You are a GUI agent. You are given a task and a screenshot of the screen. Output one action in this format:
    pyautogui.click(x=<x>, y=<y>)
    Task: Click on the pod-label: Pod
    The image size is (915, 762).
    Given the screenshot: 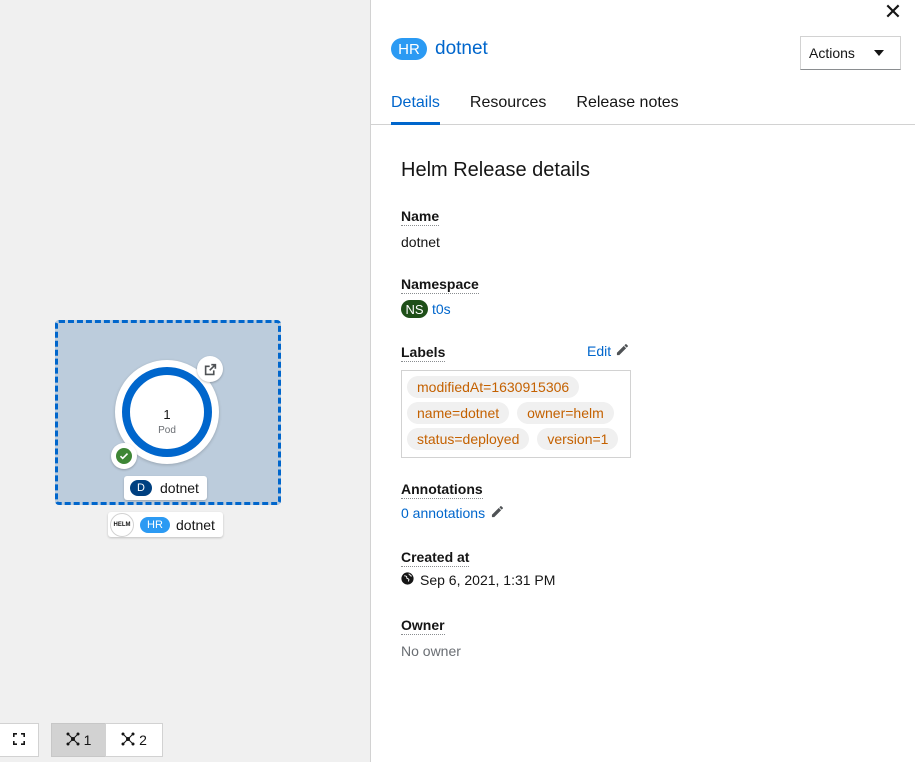 What is the action you would take?
    pyautogui.click(x=167, y=430)
    